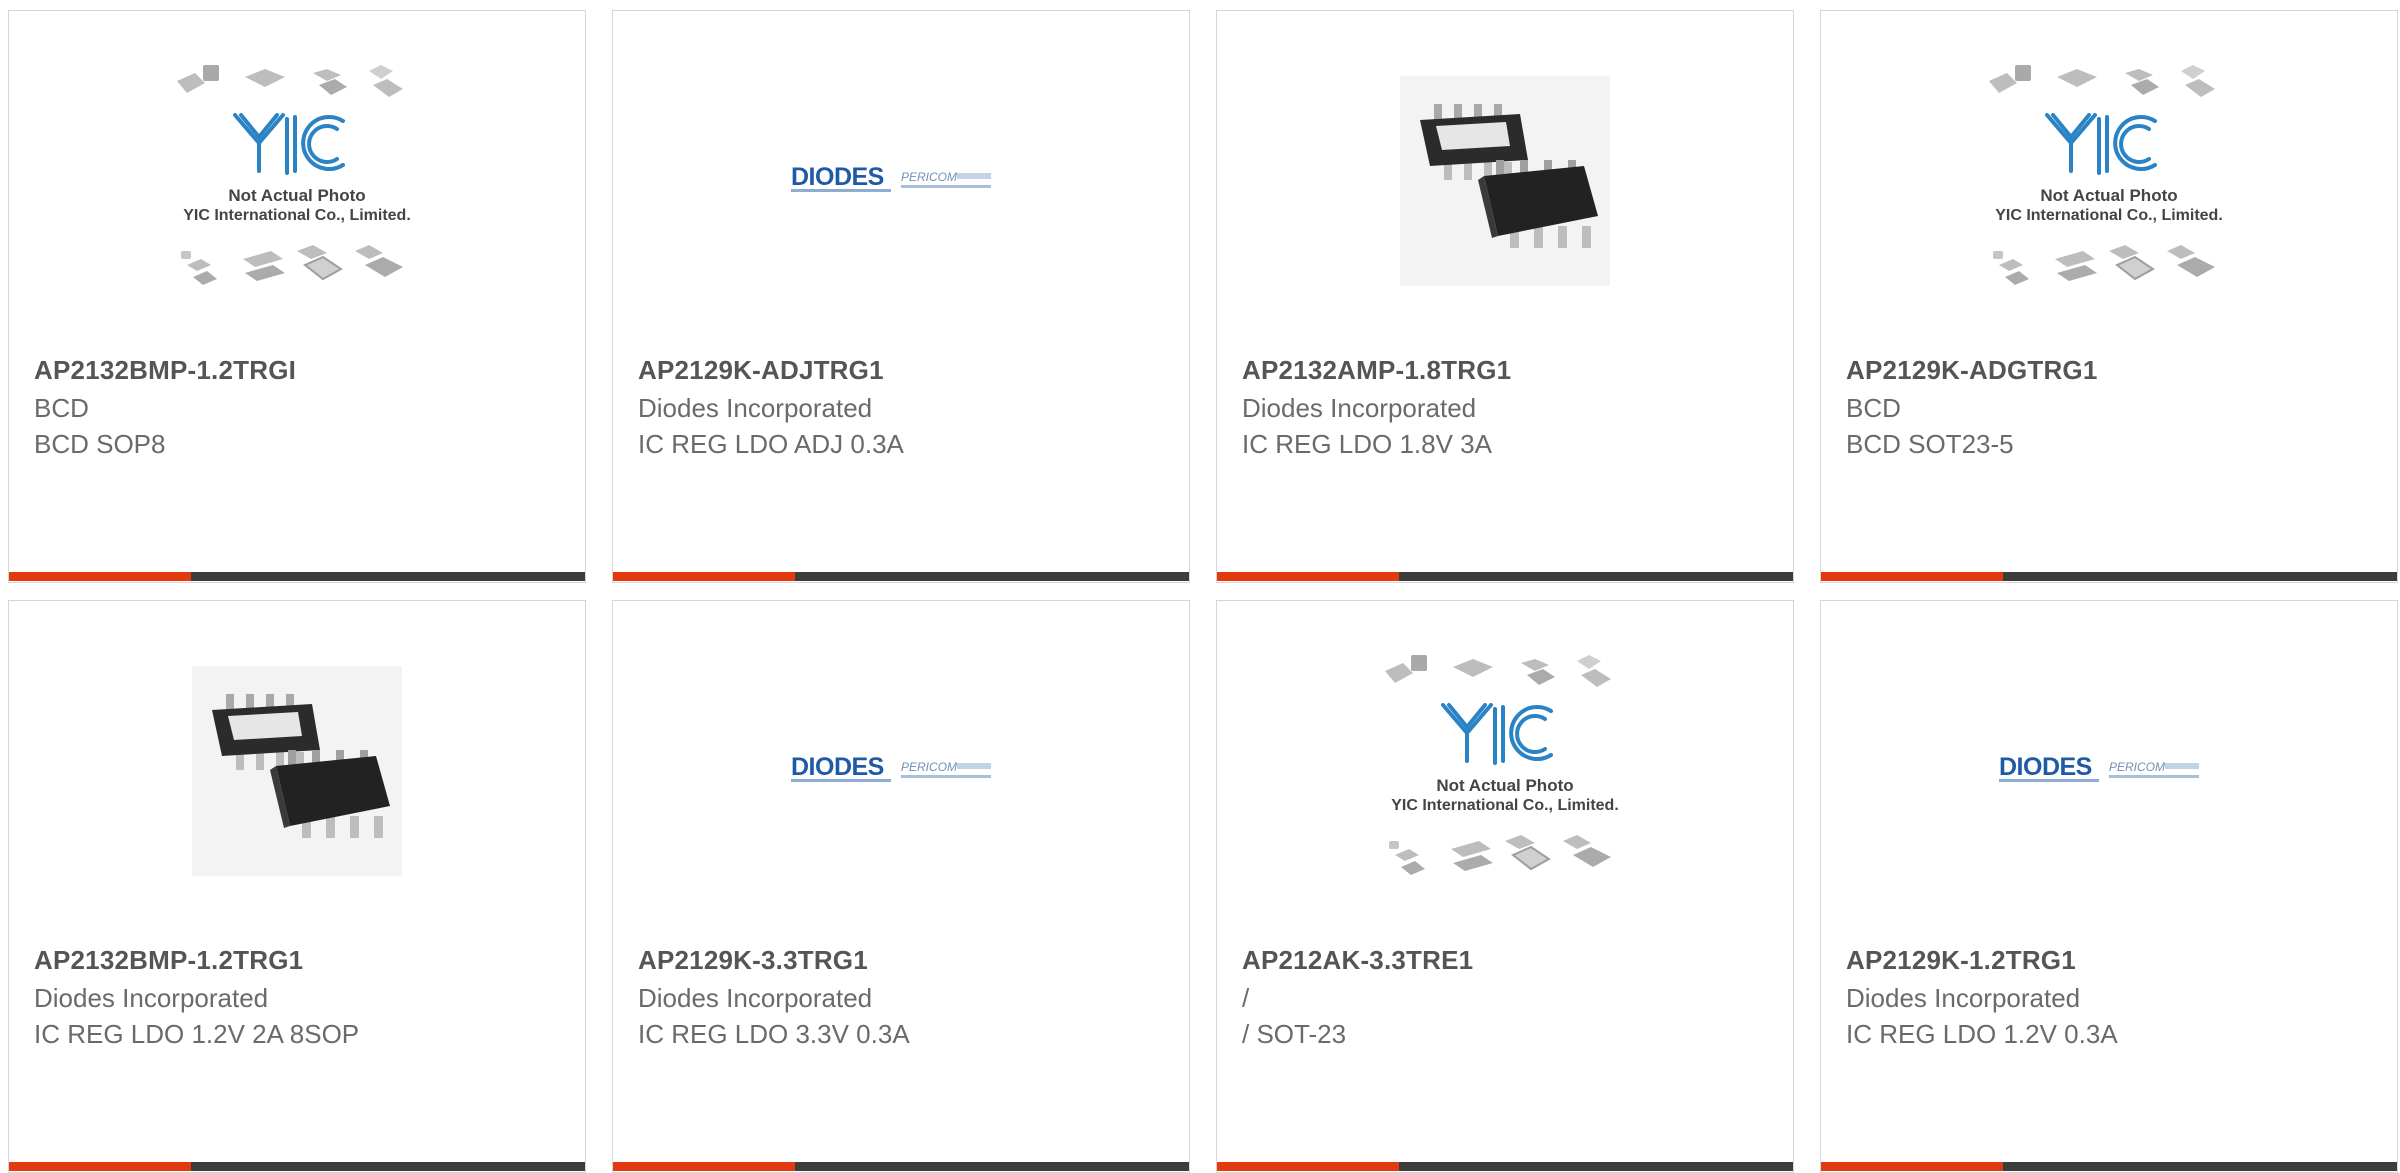 The width and height of the screenshot is (2400, 1173). What do you see at coordinates (100, 444) in the screenshot?
I see `product-description: BCD SOP8` at bounding box center [100, 444].